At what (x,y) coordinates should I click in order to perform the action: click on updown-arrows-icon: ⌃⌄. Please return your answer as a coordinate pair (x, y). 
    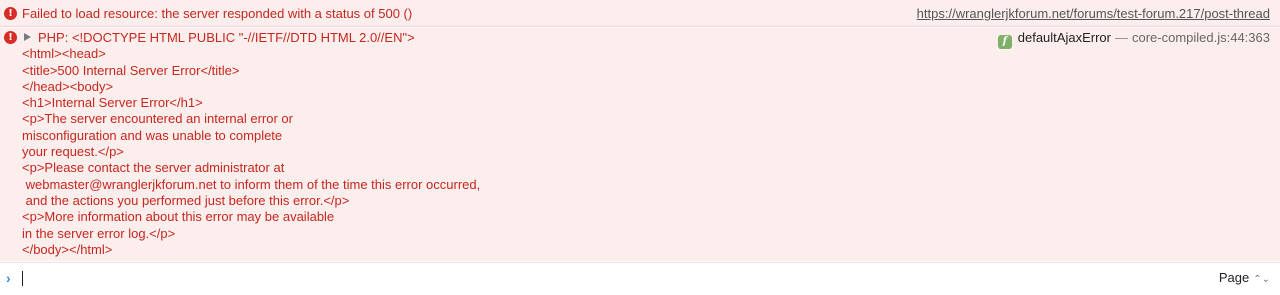
    Looking at the image, I should click on (1261, 279).